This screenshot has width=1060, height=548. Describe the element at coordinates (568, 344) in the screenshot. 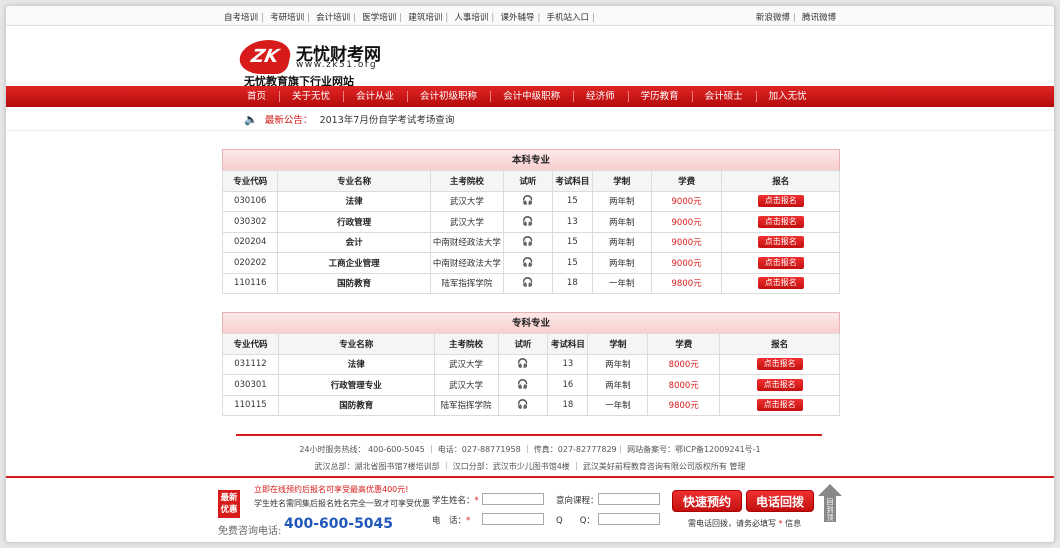

I see `col-header: 考试科目` at that location.